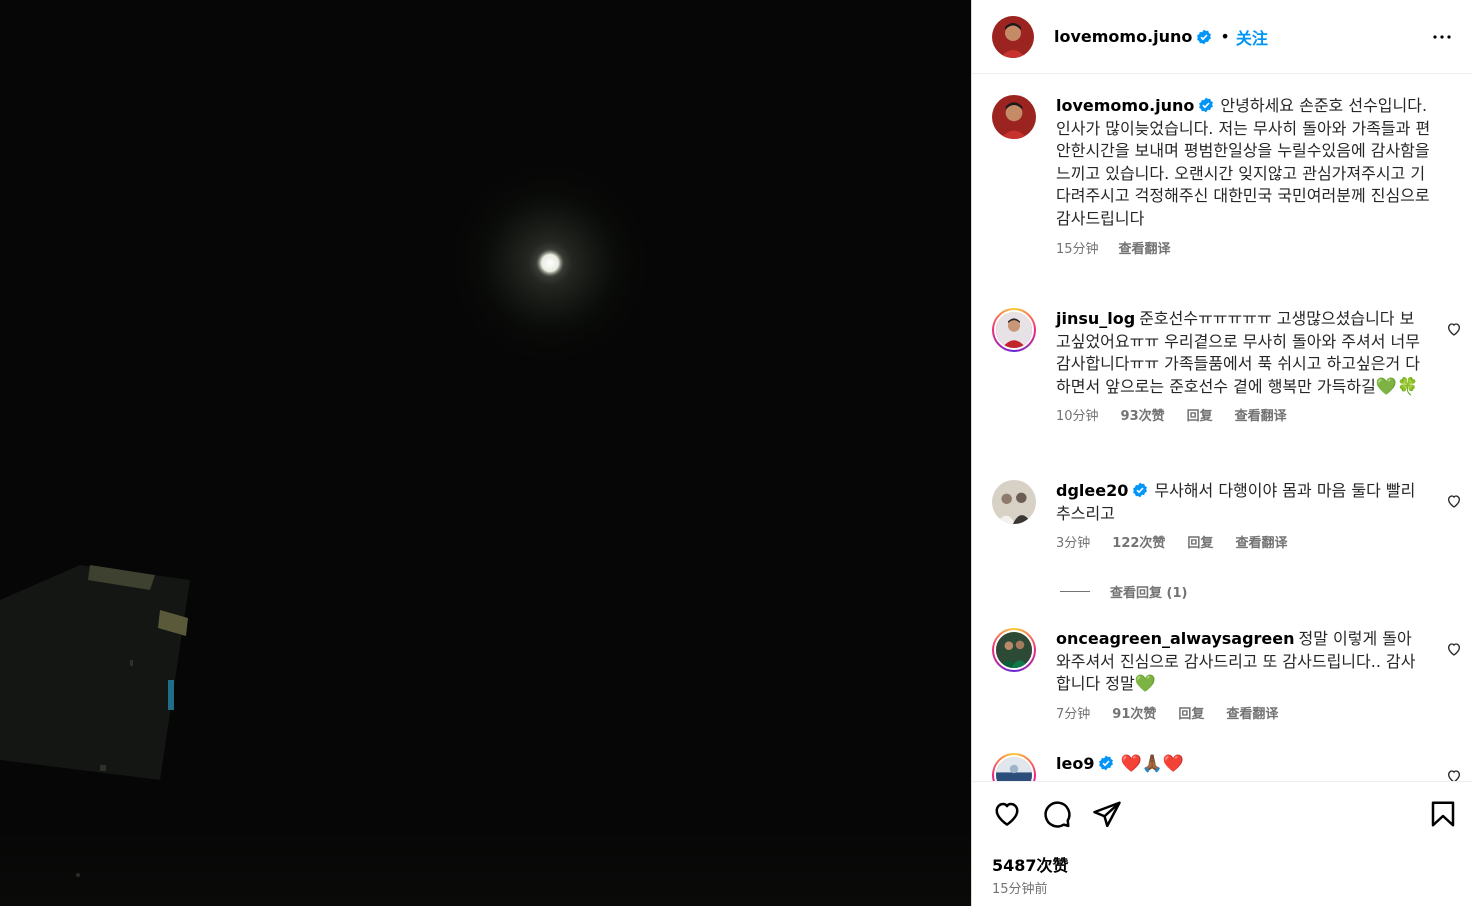 The height and width of the screenshot is (906, 1472). I want to click on comment-emoji: 💚🍀, so click(1397, 386).